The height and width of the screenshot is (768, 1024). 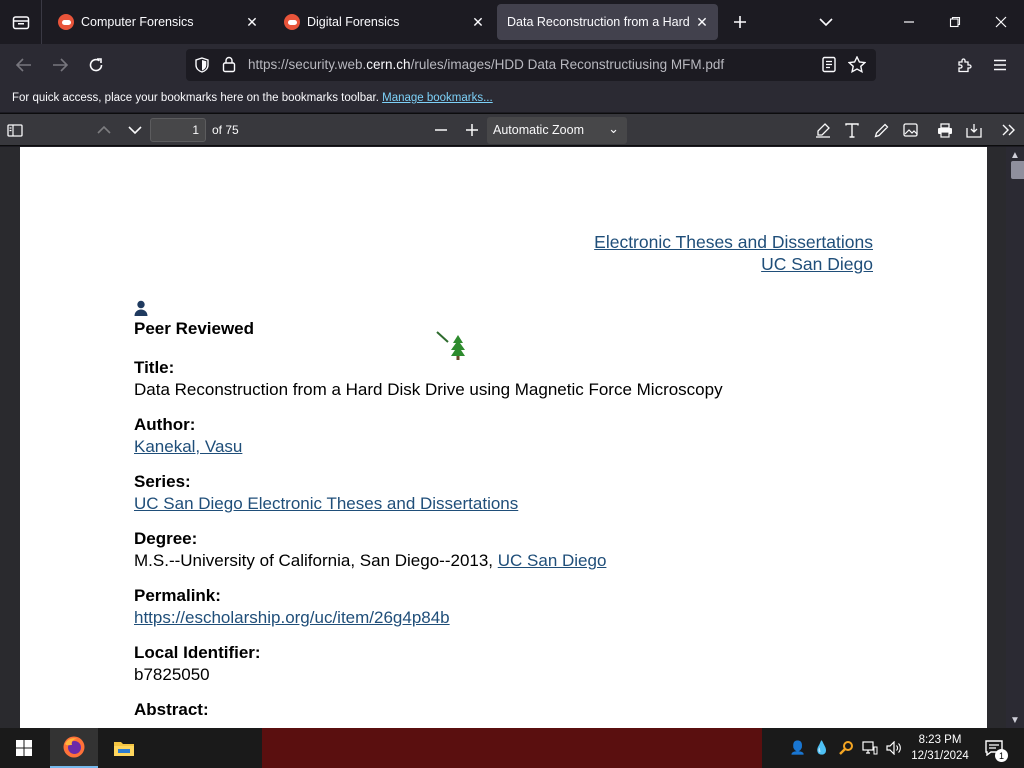 I want to click on tab-digital-forensics: Digital Forensics ✕, so click(x=382, y=22).